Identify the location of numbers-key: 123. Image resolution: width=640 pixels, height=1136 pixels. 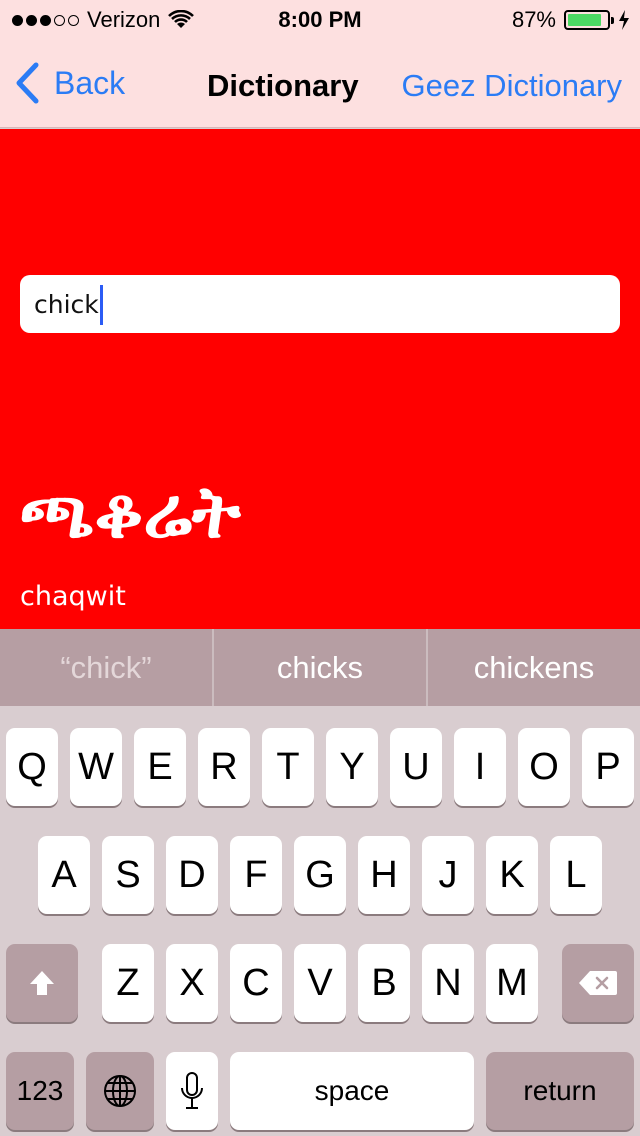
(40, 1091).